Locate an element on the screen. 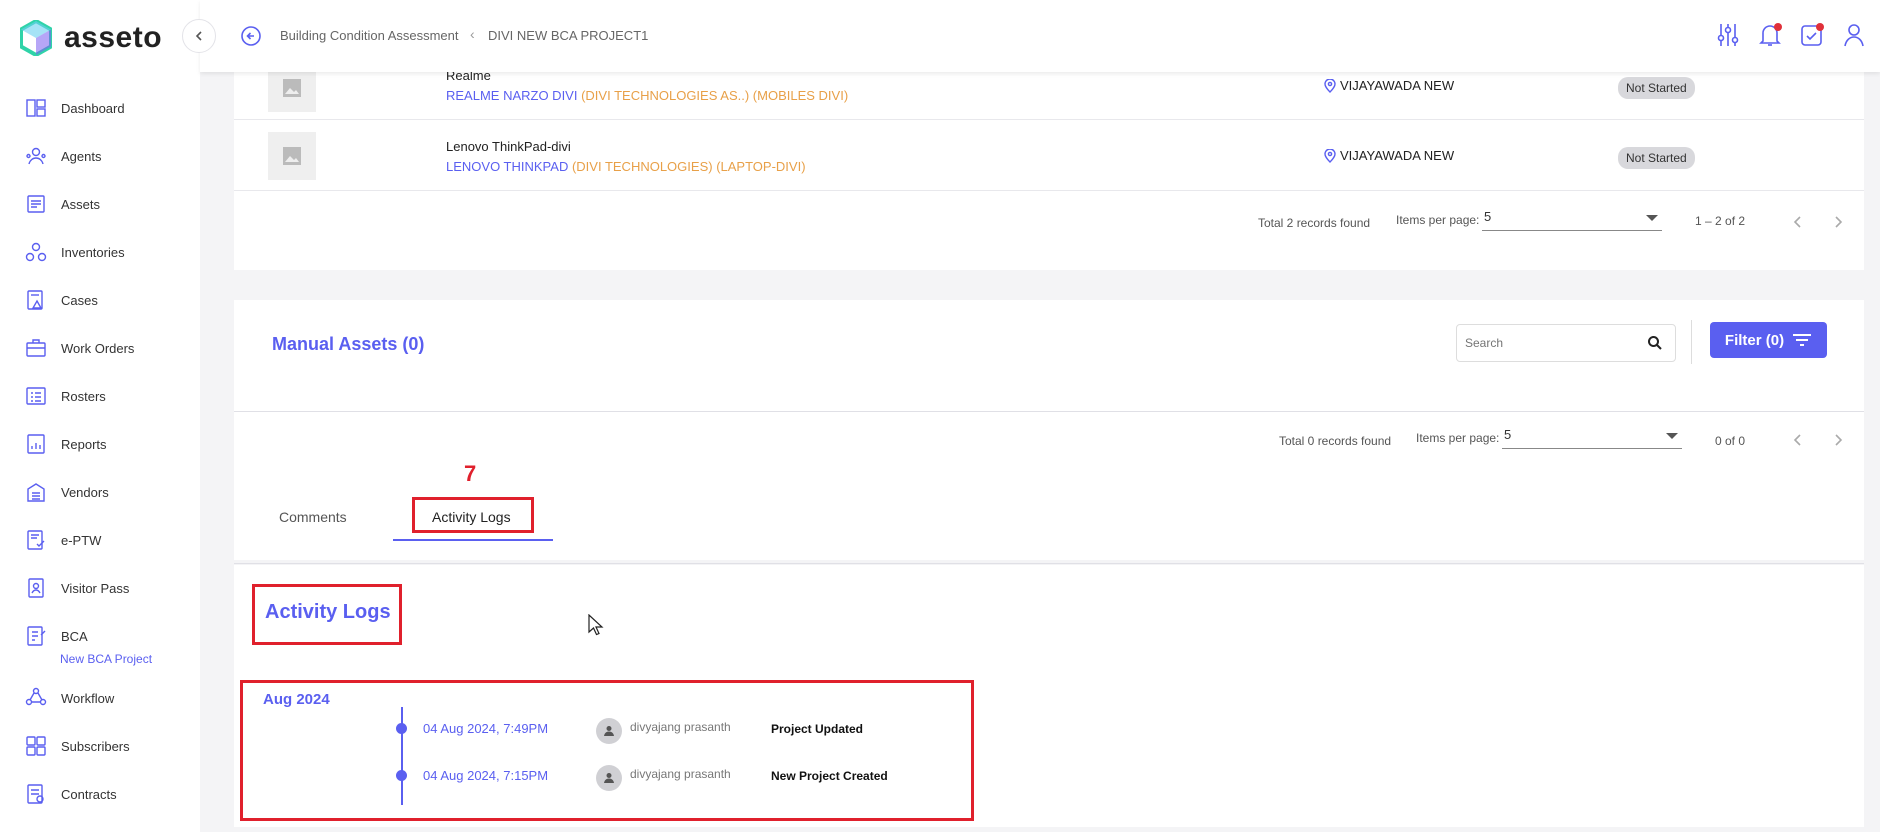 This screenshot has width=1880, height=832. search-field is located at coordinates (1566, 343).